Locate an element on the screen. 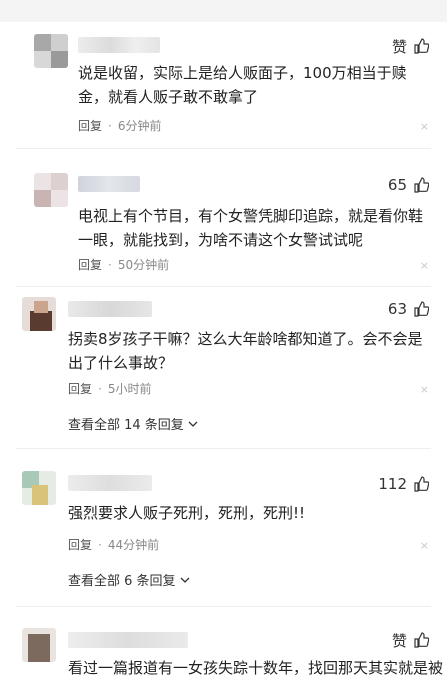  comment-meta: 回复 · 5小时前 is located at coordinates (110, 388).